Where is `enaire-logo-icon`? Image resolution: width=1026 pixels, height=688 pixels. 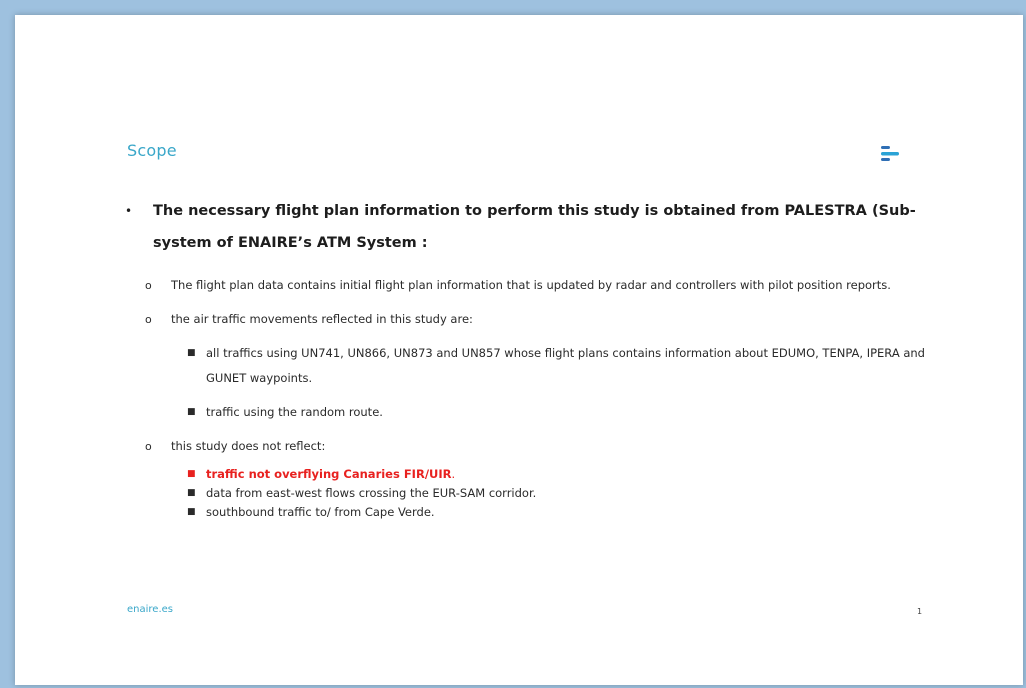
enaire-logo-icon is located at coordinates (890, 153).